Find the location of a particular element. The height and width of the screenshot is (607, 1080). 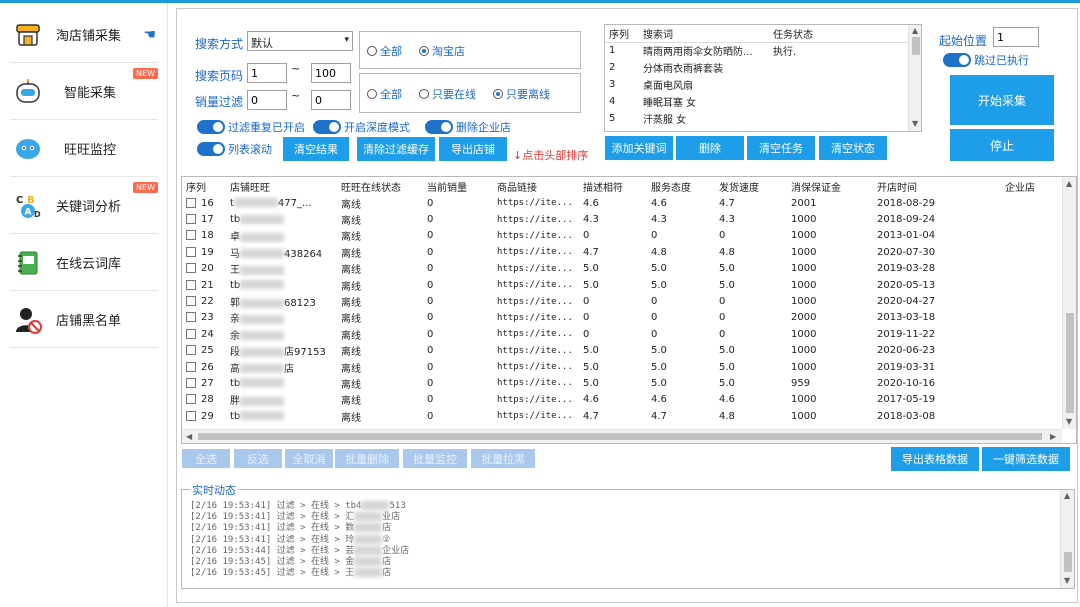

row-index-cell: 28 is located at coordinates (204, 400).